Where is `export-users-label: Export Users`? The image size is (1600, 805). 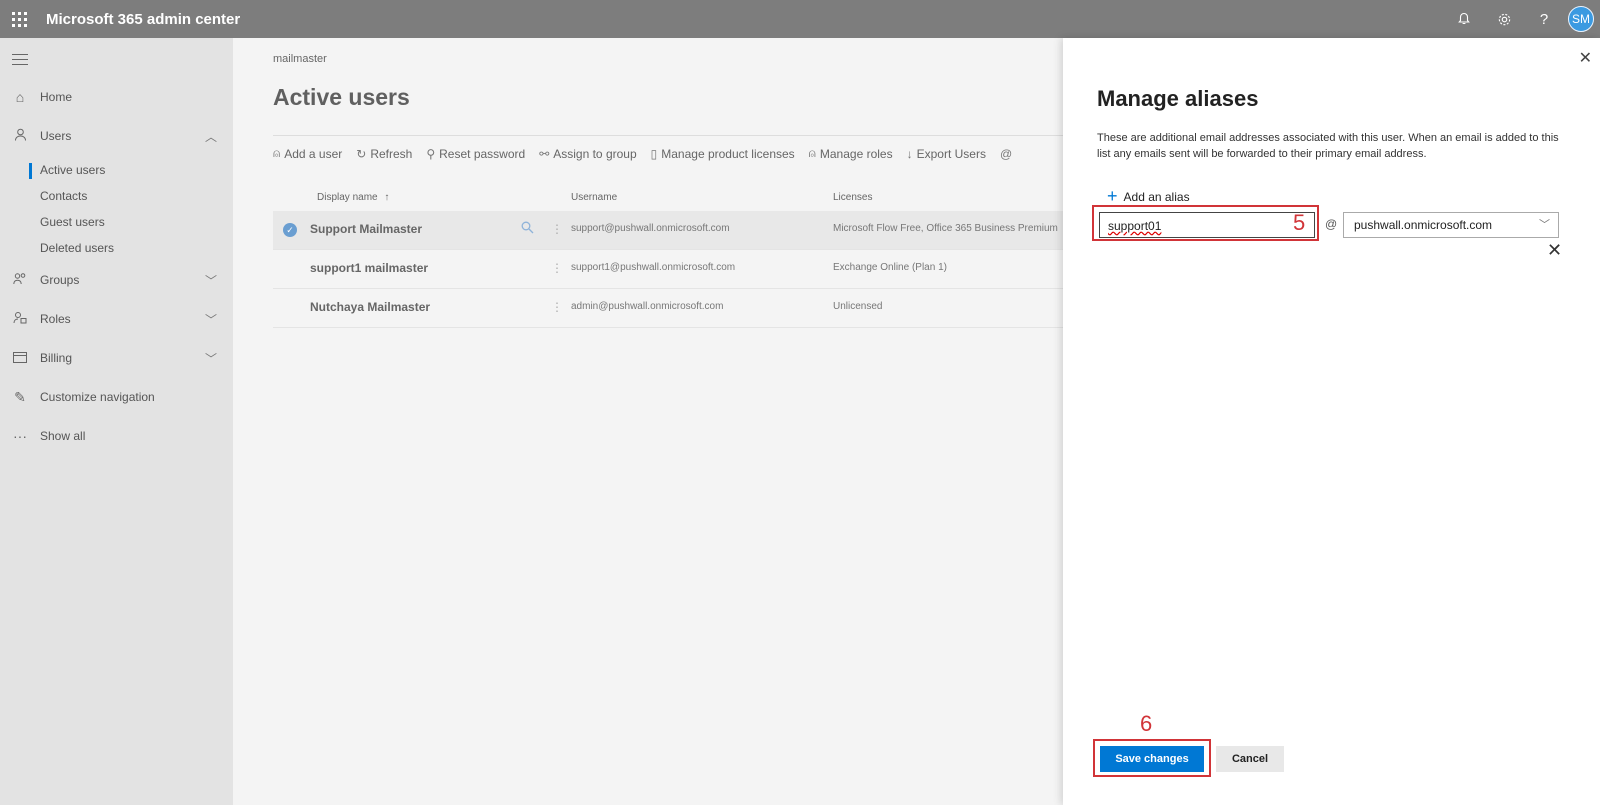
export-users-label: Export Users is located at coordinates (951, 153).